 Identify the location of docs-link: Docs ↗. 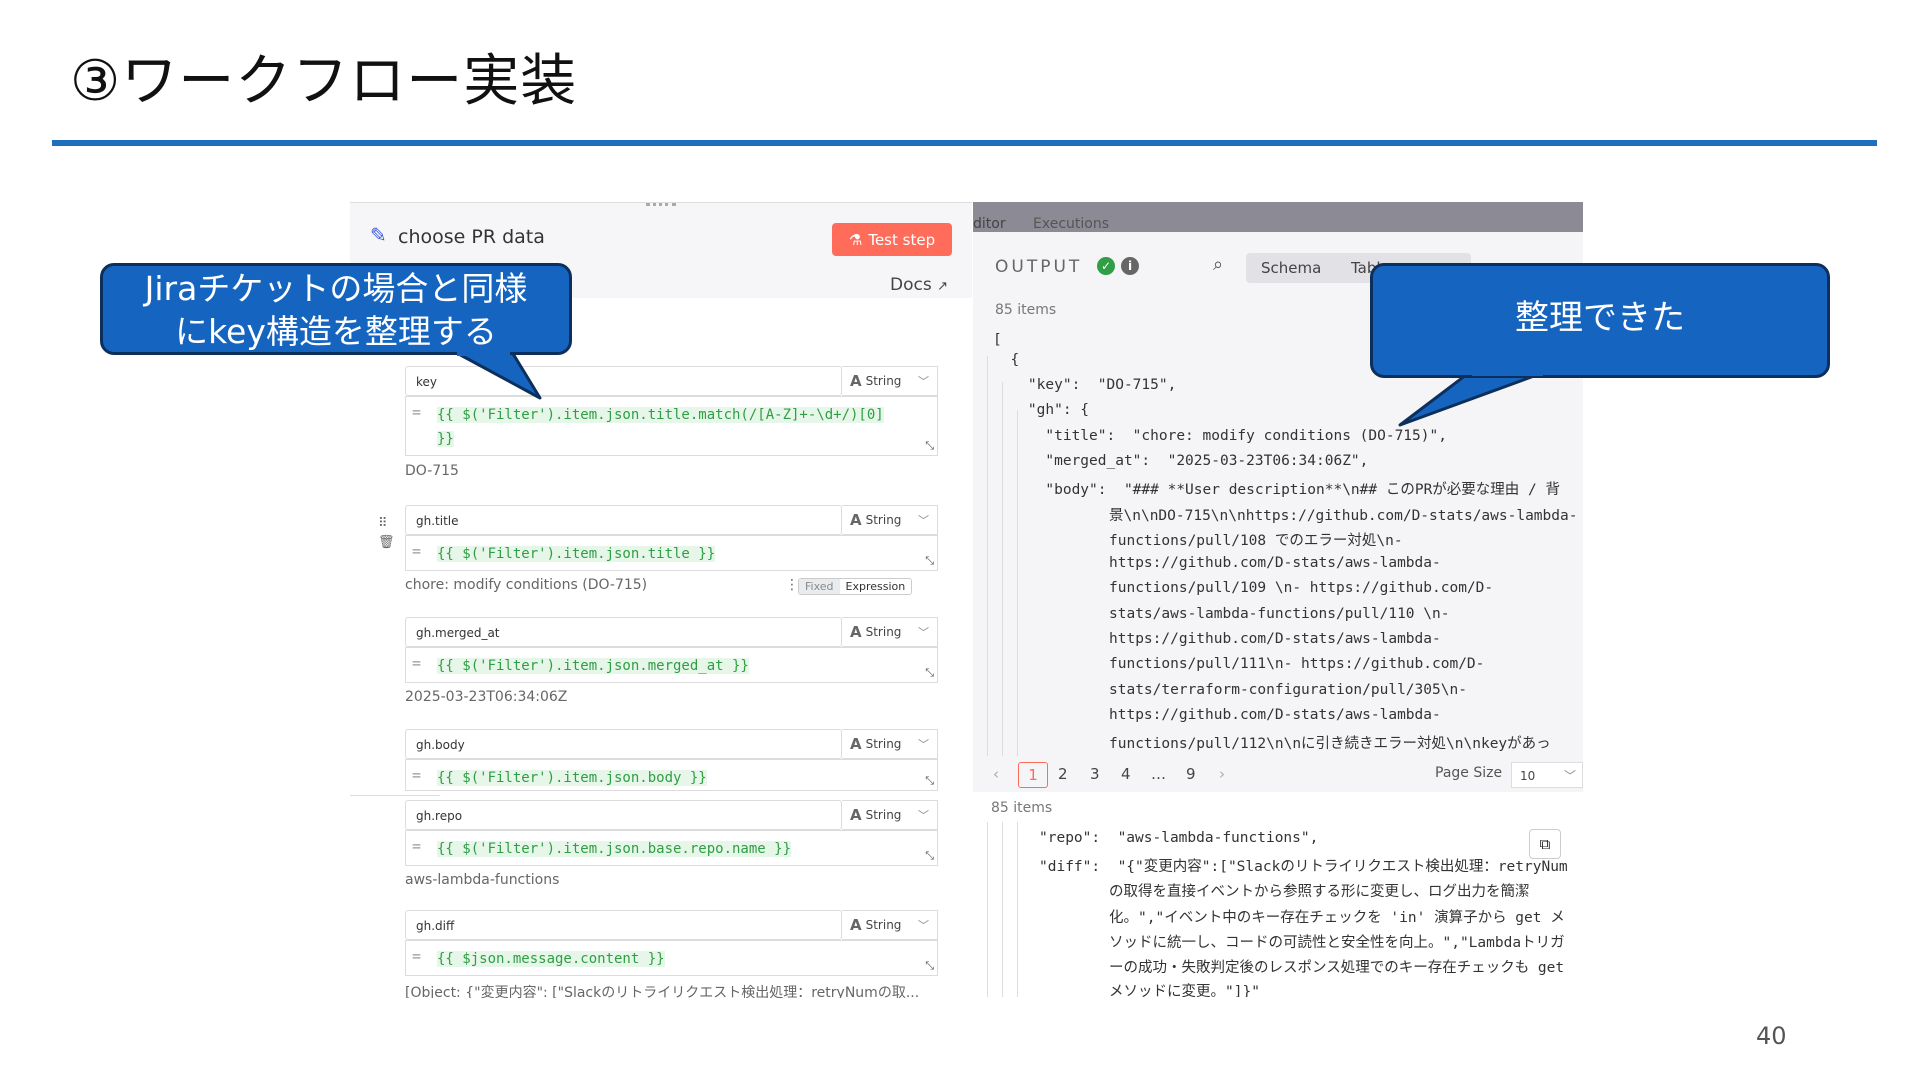
(919, 285).